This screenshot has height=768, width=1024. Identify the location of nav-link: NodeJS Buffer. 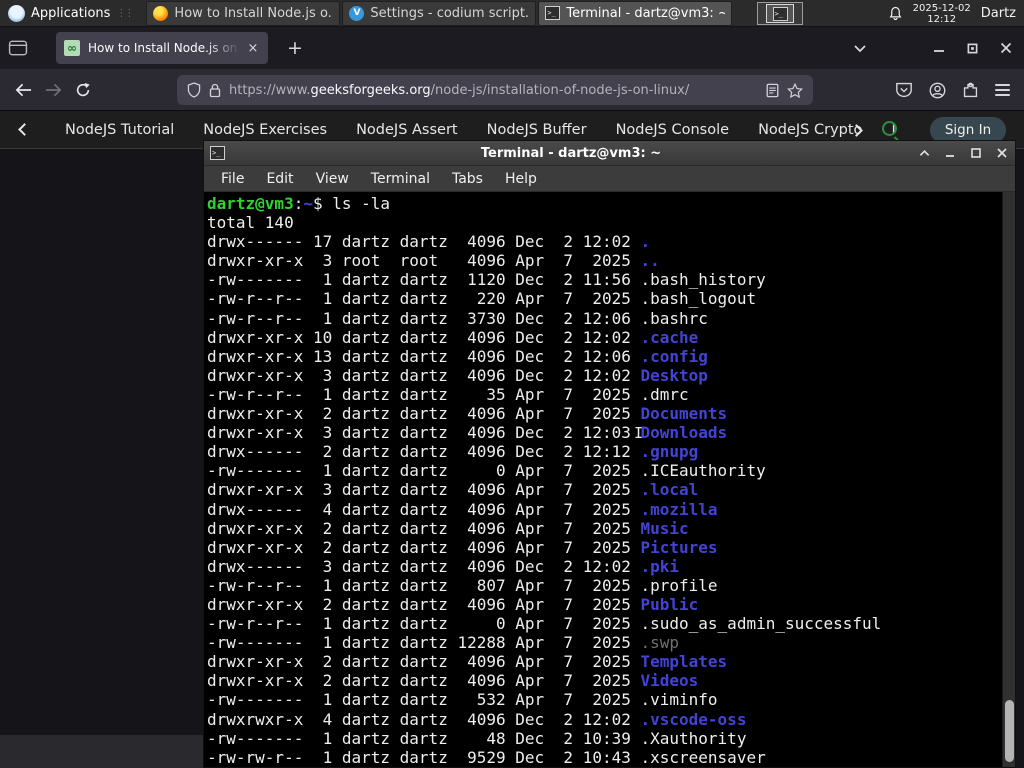
(537, 130).